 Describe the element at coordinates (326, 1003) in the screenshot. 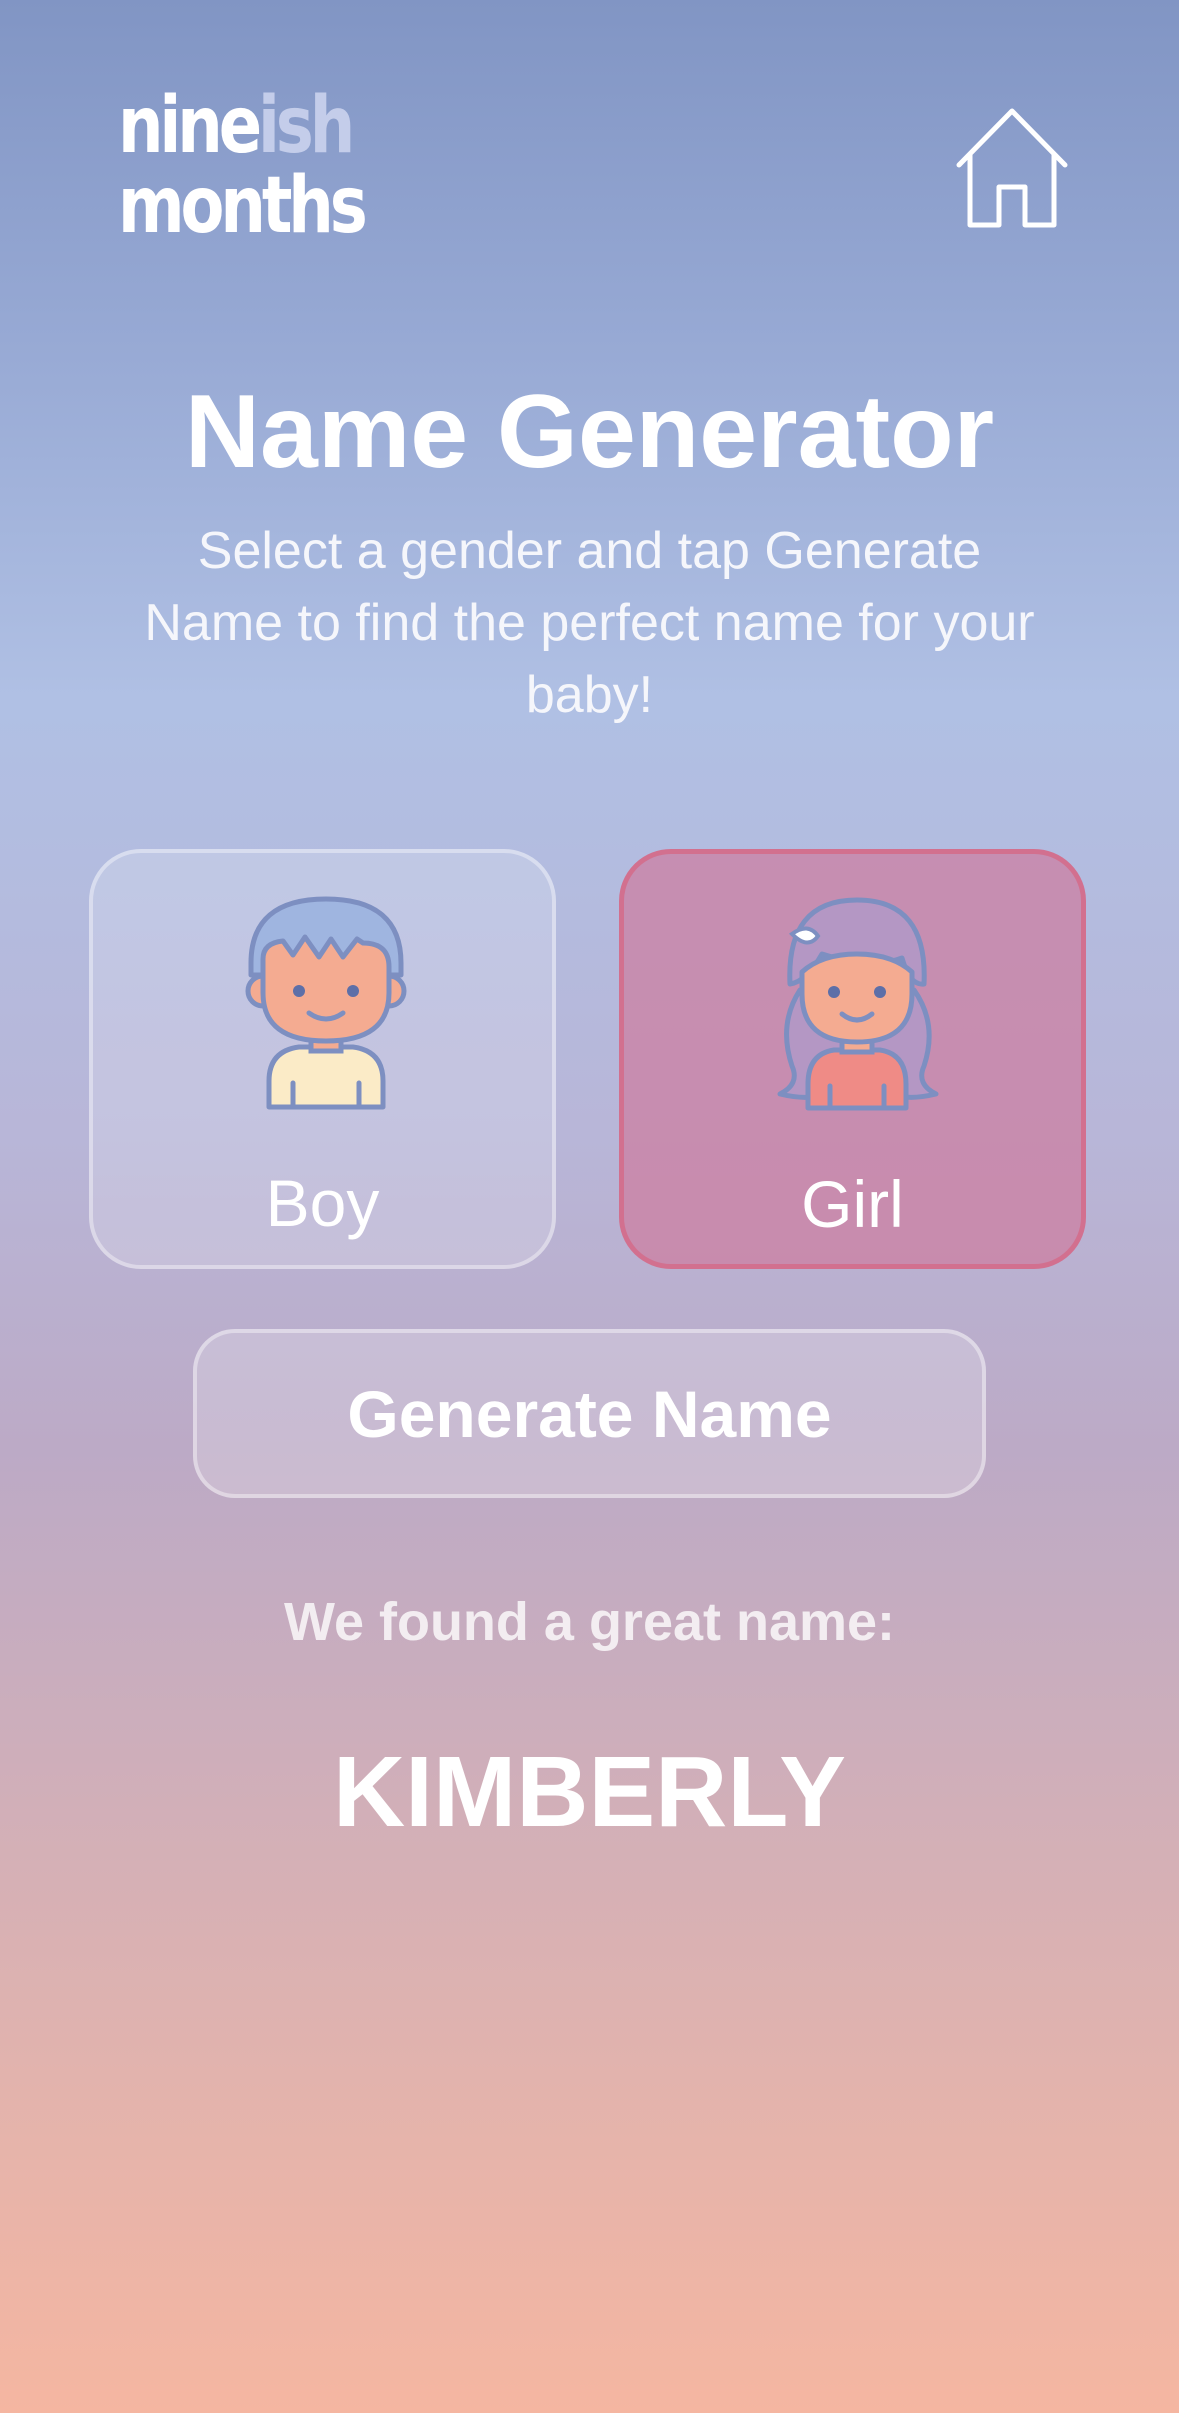

I see `boy-avatar-icon` at that location.